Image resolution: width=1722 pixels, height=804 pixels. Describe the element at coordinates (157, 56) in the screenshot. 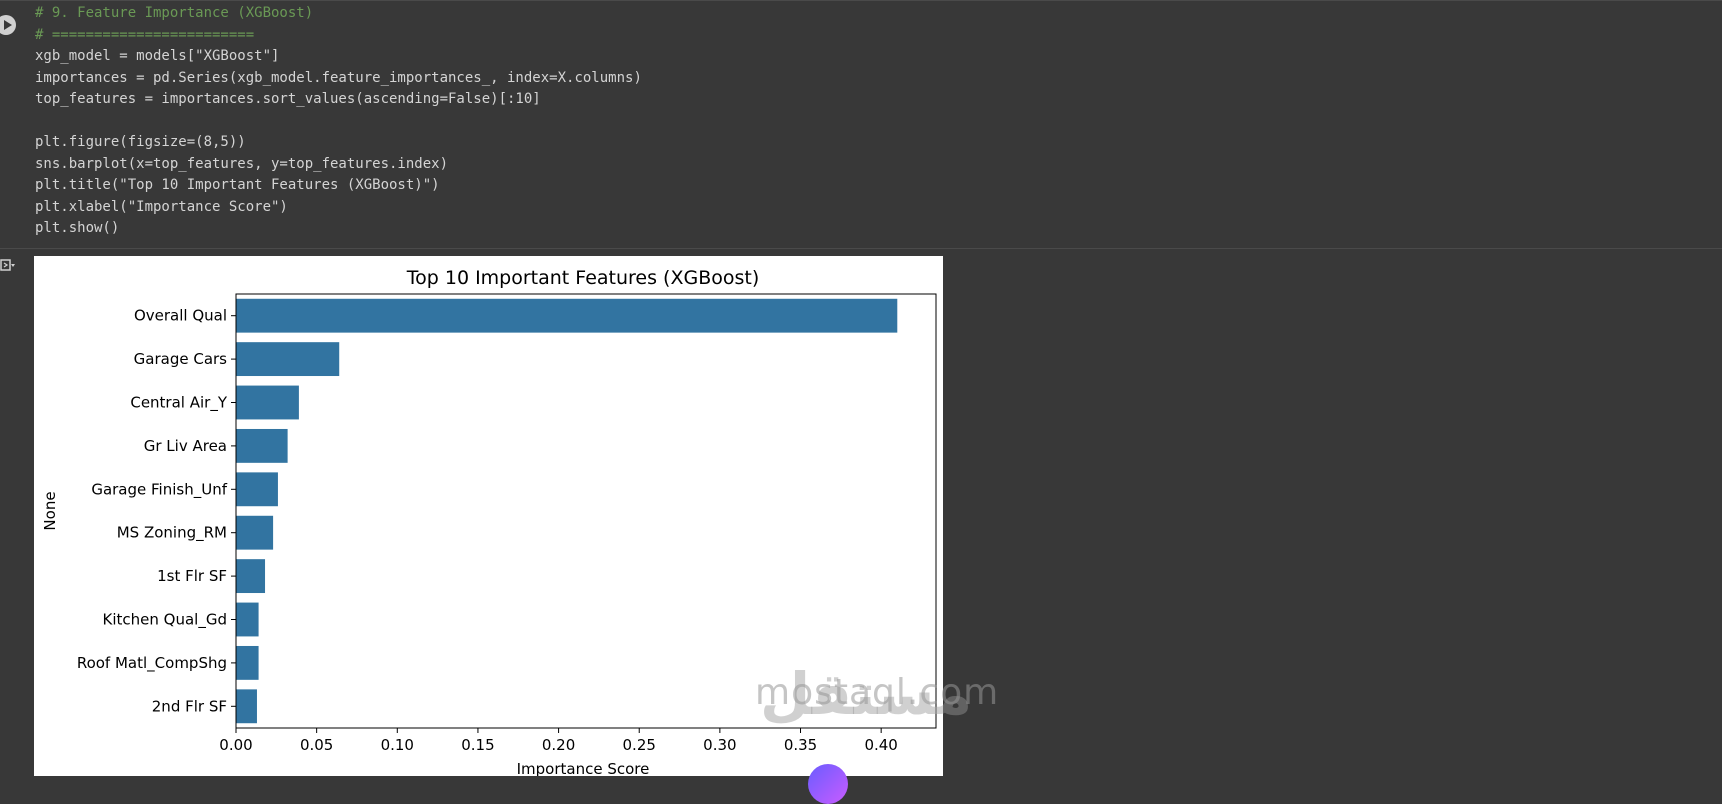

I see `code-line: xgb_model = models["XGBoost"]` at that location.